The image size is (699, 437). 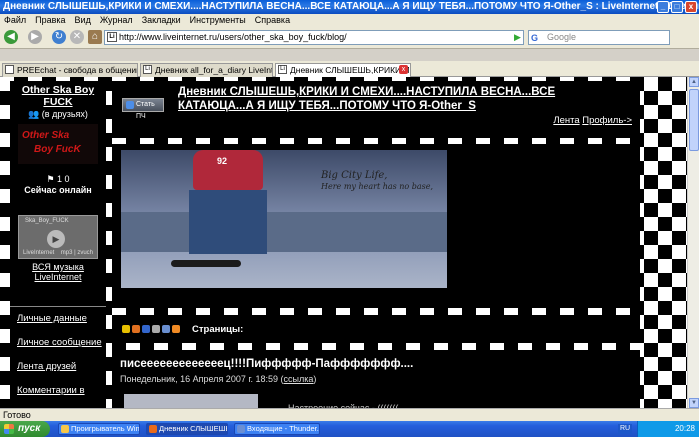 What do you see at coordinates (143, 109) in the screenshot?
I see `subscribe-button: Стать ПЧ` at bounding box center [143, 109].